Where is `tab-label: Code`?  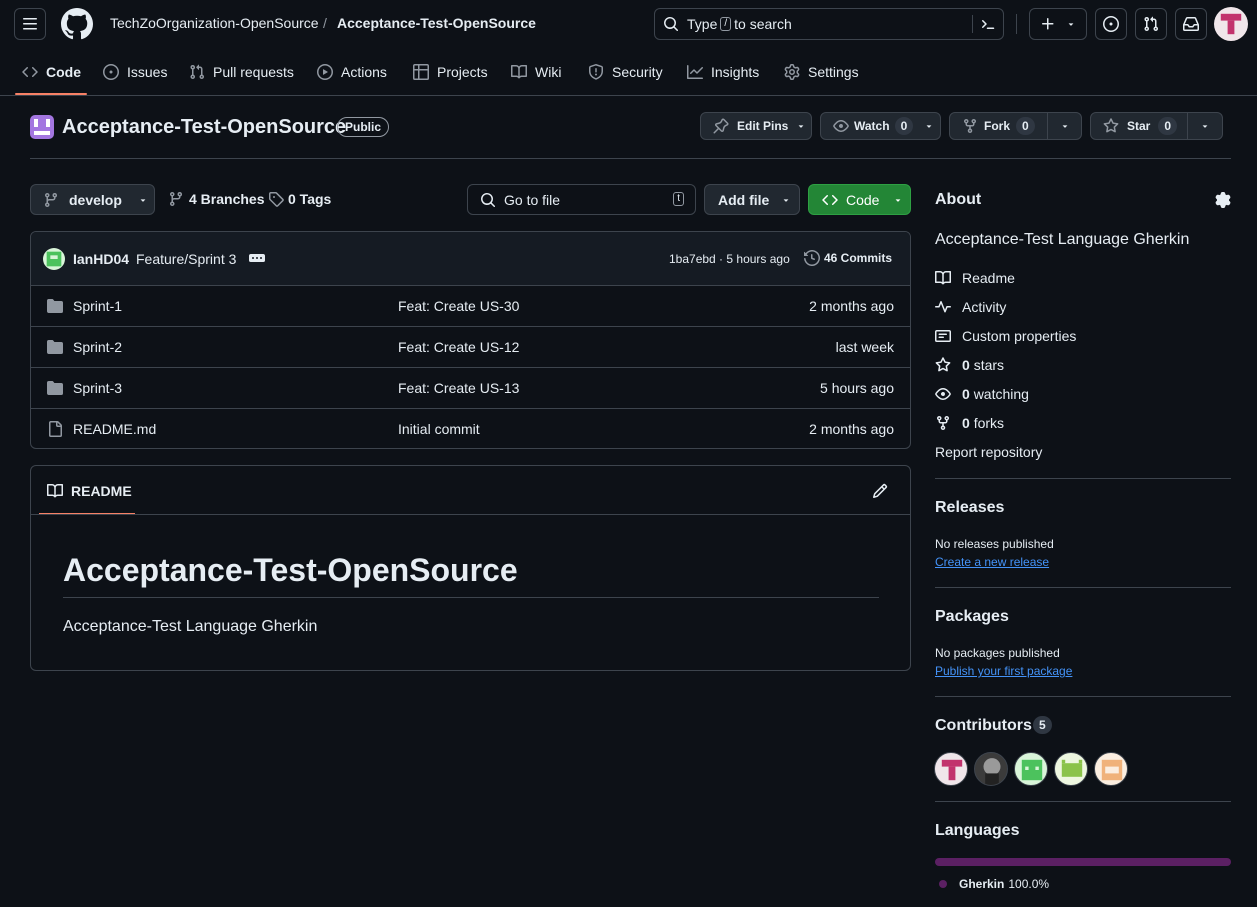 tab-label: Code is located at coordinates (63, 72).